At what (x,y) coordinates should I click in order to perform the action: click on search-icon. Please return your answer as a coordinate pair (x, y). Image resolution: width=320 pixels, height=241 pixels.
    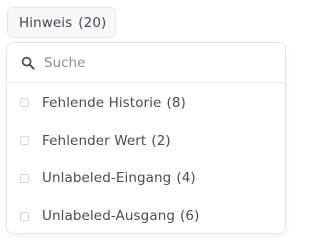
    Looking at the image, I should click on (28, 63).